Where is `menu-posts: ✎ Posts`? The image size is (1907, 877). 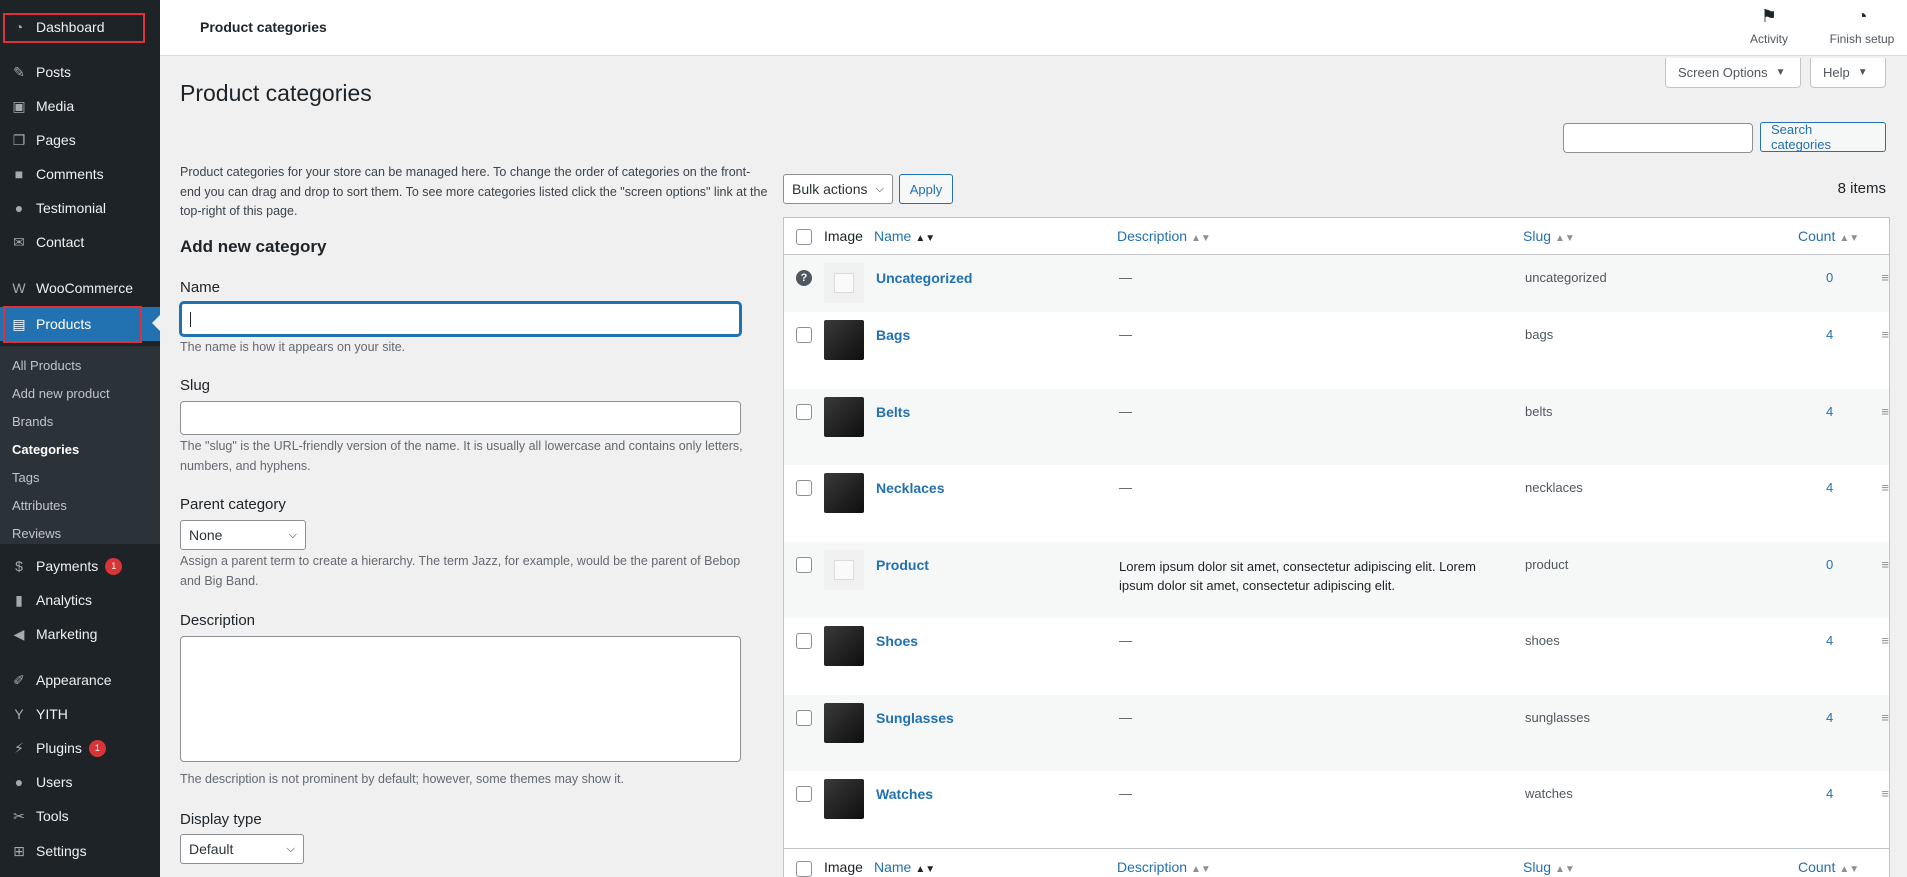 menu-posts: ✎ Posts is located at coordinates (80, 72).